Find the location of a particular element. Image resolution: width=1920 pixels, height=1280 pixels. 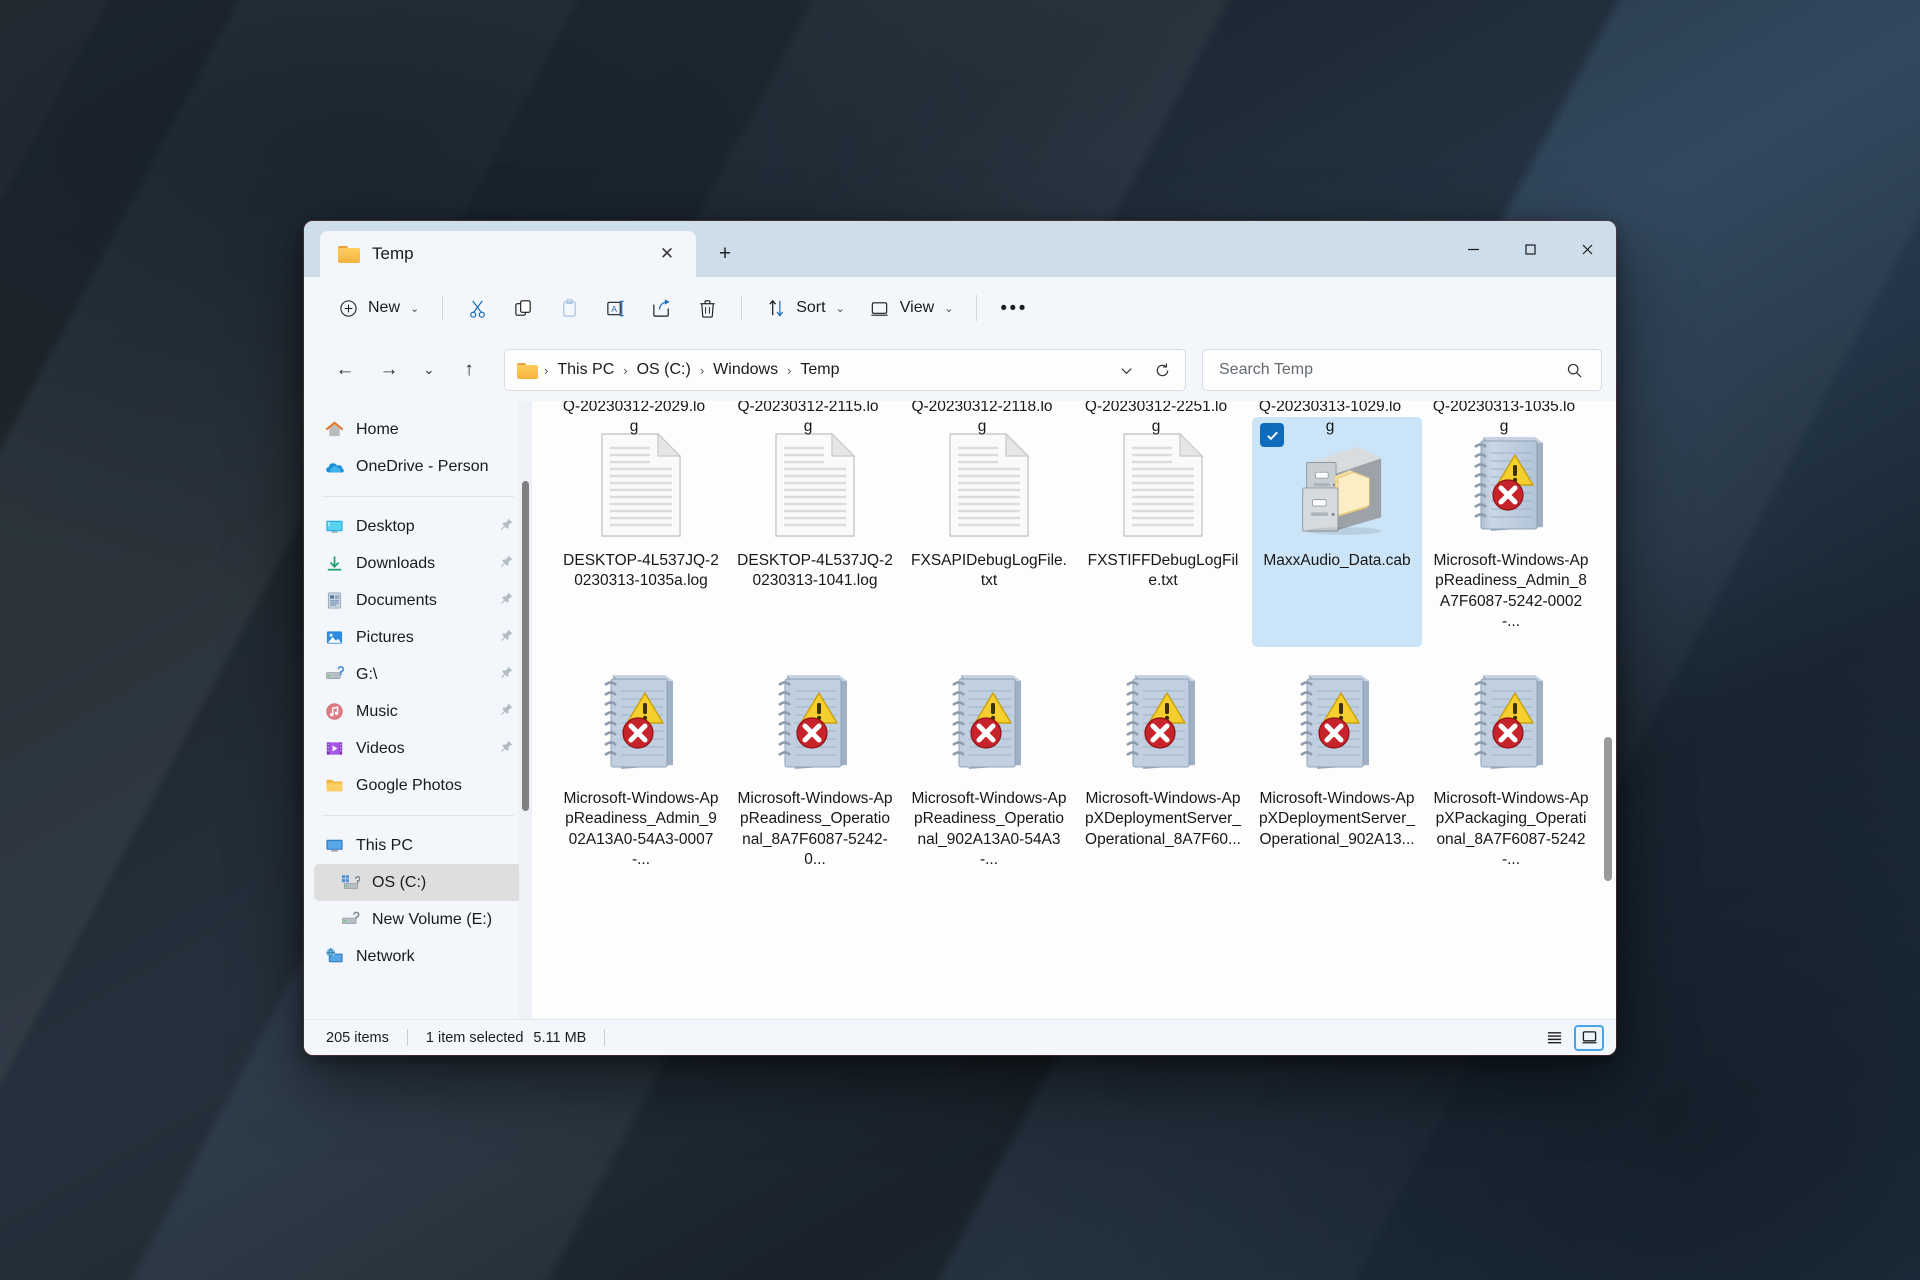

share-icon is located at coordinates (661, 308).